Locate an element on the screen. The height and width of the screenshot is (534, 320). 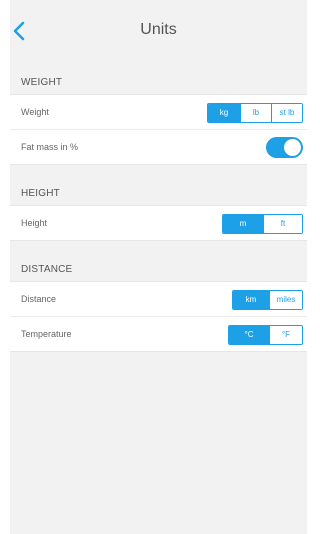
section-header-weight: WEIGHT is located at coordinates (42, 82).